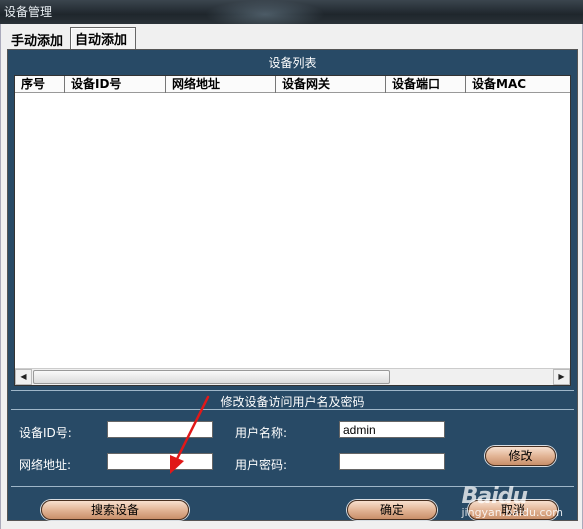  I want to click on column-header-port: 设备端口, so click(426, 84).